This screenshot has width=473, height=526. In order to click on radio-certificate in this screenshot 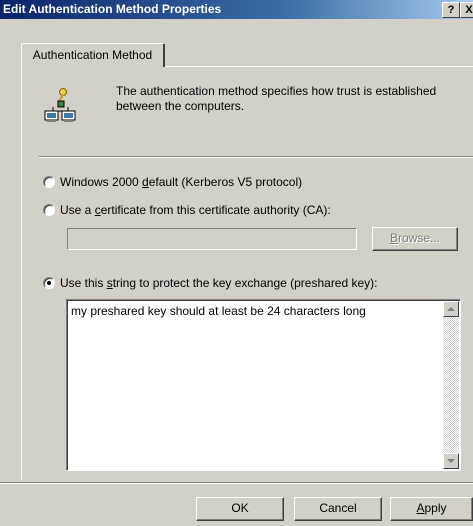, I will do `click(49, 210)`.